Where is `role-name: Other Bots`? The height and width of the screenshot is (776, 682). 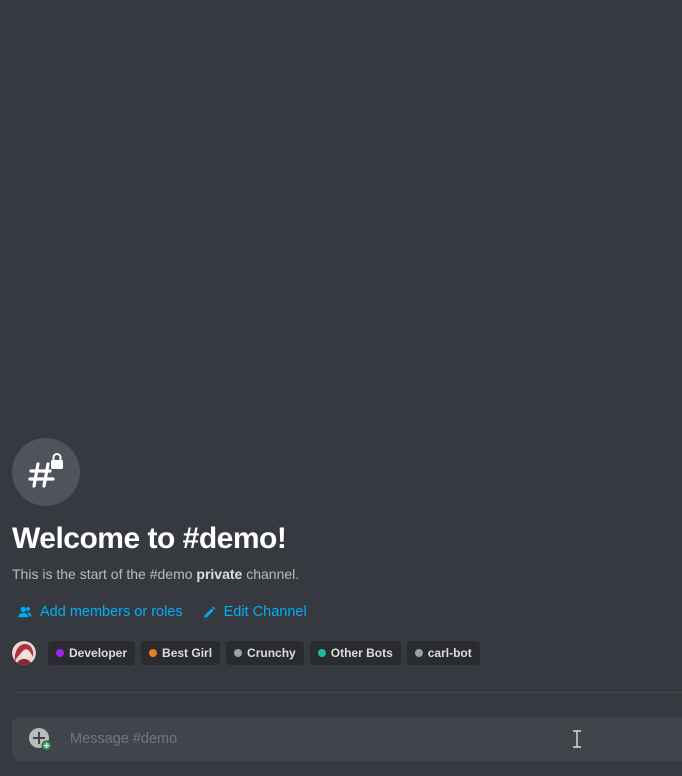 role-name: Other Bots is located at coordinates (361, 653).